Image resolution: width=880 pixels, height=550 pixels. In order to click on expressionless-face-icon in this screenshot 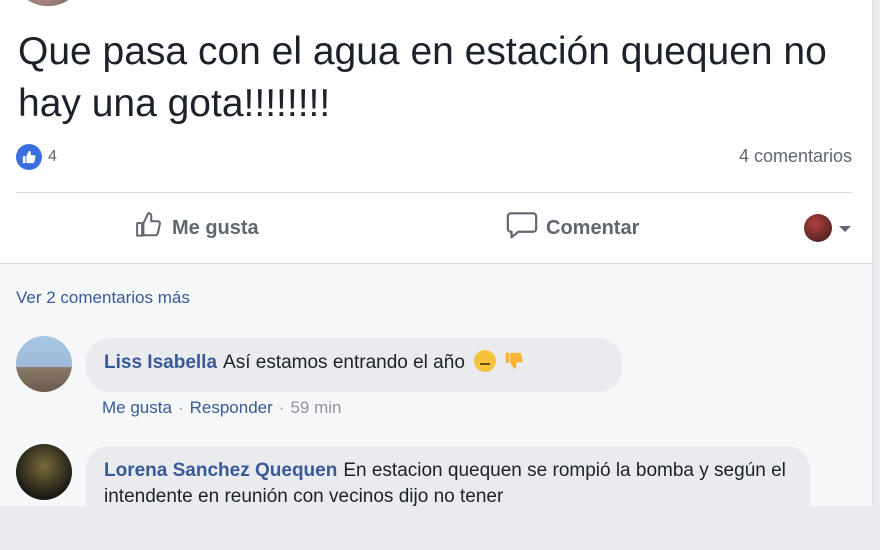, I will do `click(485, 361)`.